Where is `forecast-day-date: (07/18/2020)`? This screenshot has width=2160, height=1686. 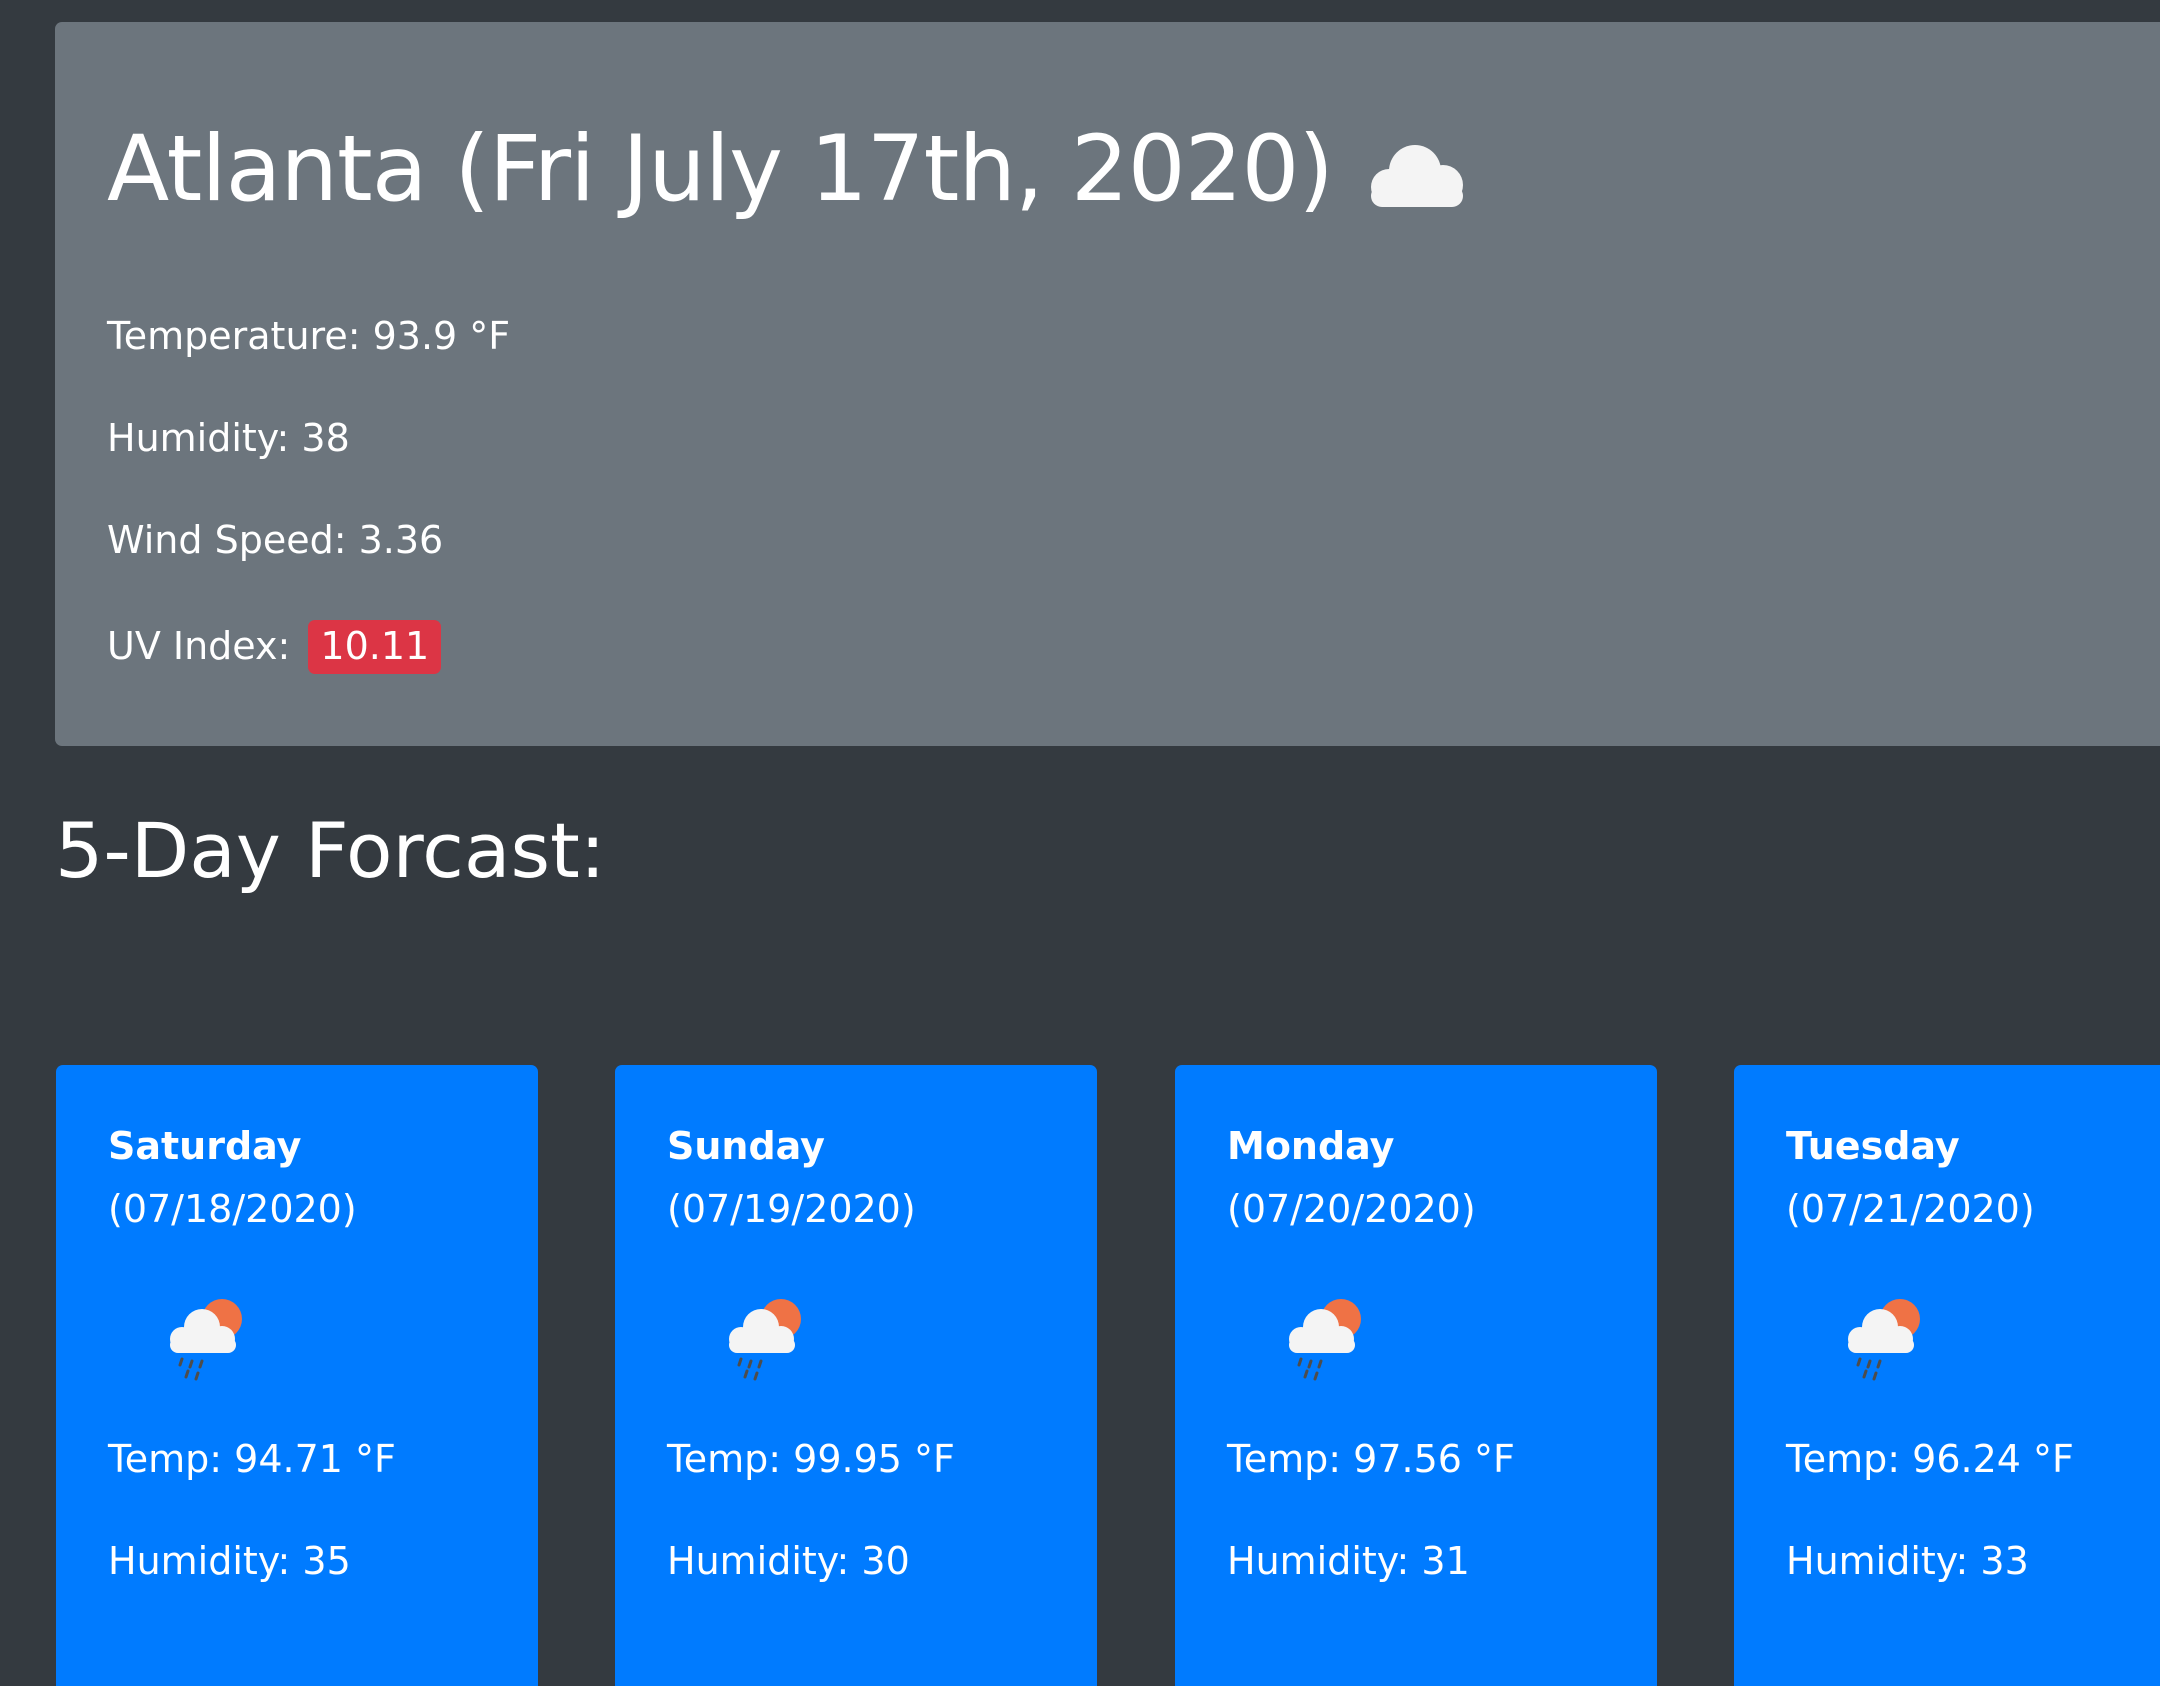
forecast-day-date: (07/18/2020) is located at coordinates (232, 1209).